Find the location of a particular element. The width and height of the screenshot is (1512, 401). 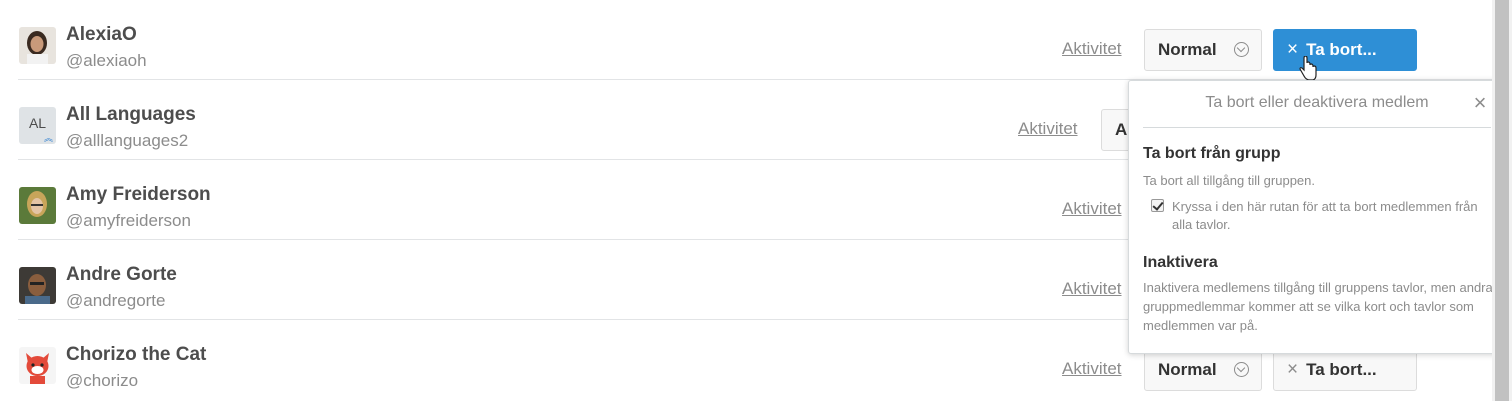

popover-title: Ta bort eller deaktivera medlem is located at coordinates (1317, 102).